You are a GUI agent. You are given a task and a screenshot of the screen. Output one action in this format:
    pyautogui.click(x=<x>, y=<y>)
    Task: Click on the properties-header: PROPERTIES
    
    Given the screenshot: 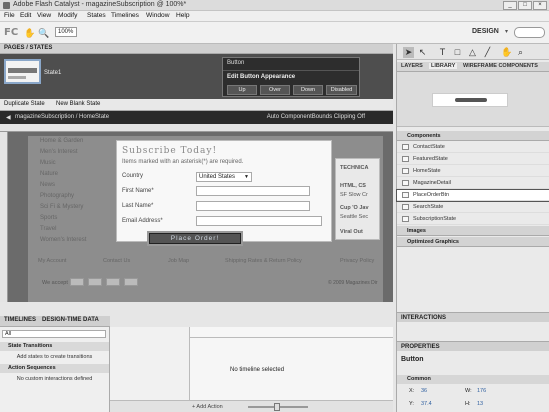 What is the action you would take?
    pyautogui.click(x=473, y=346)
    